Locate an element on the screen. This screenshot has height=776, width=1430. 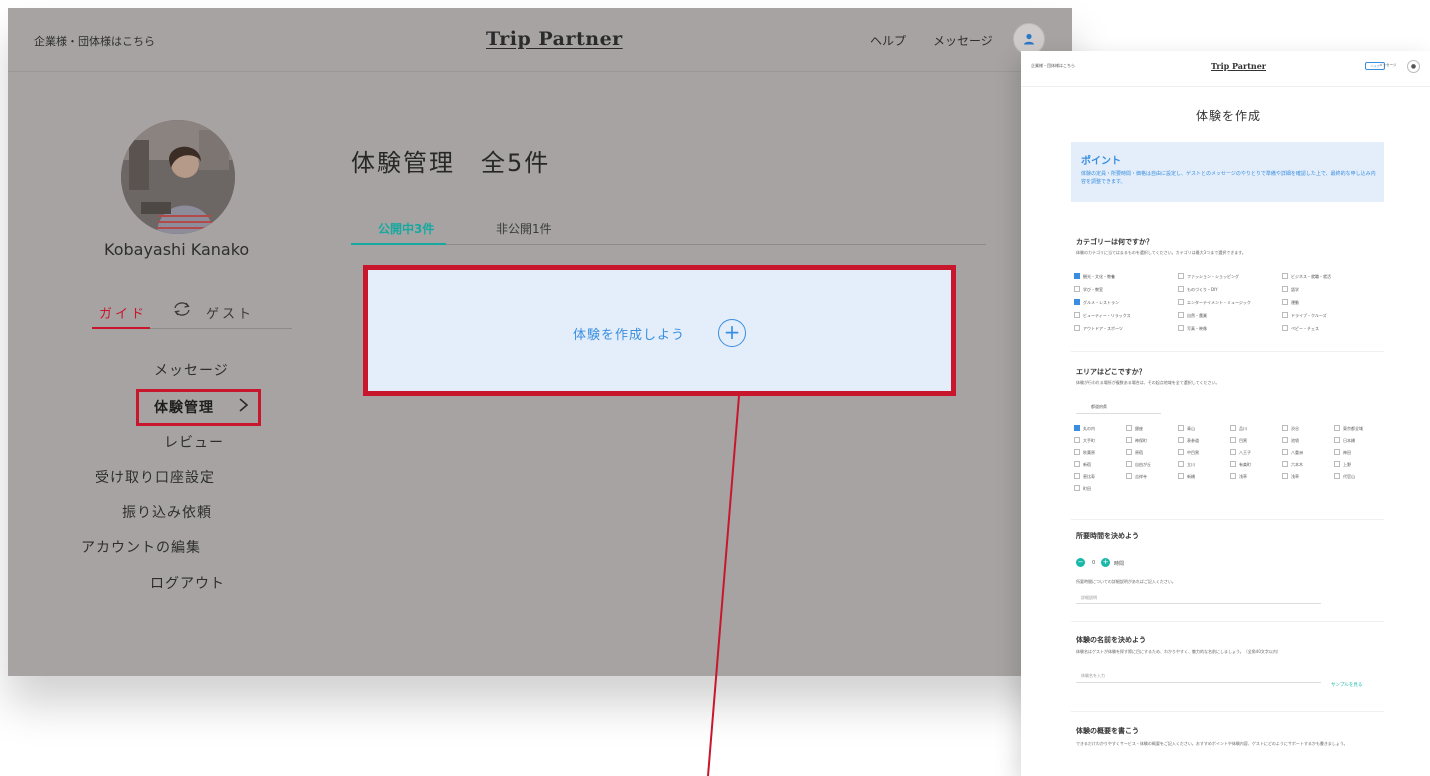
user-icon-glyph is located at coordinates (1029, 39).